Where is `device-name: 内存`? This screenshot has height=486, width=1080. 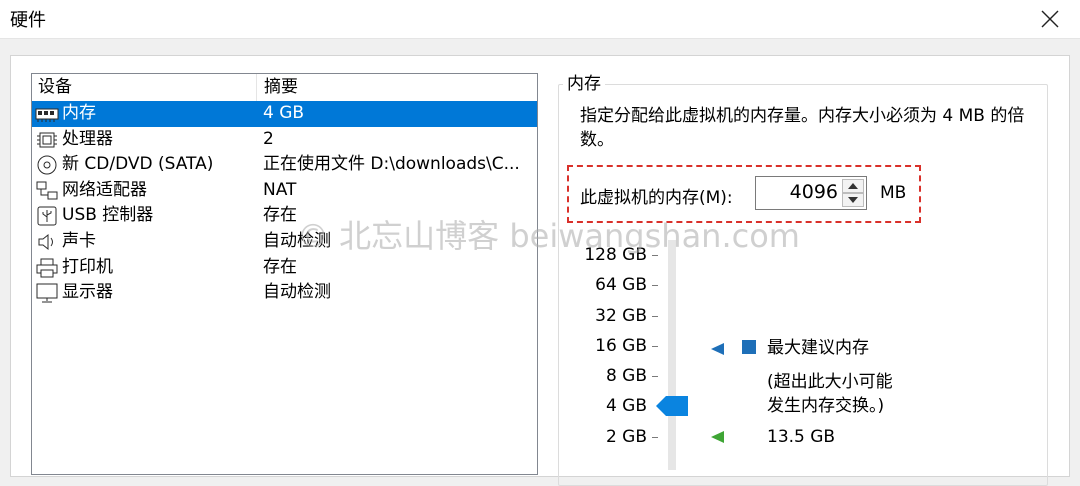 device-name: 内存 is located at coordinates (79, 113).